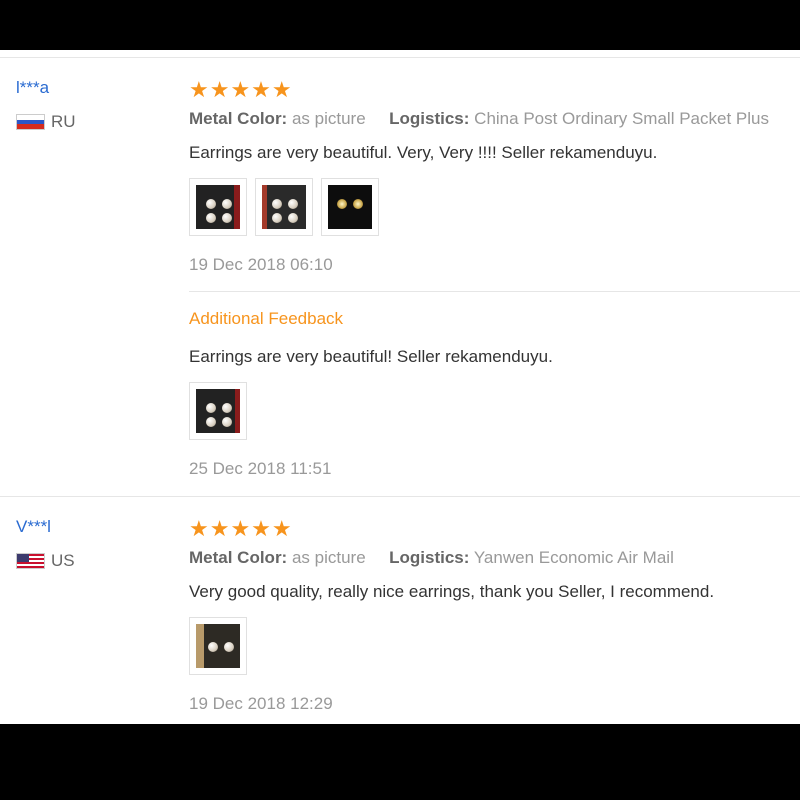  Describe the element at coordinates (45, 544) in the screenshot. I see `reviewer-info: V***l US` at that location.